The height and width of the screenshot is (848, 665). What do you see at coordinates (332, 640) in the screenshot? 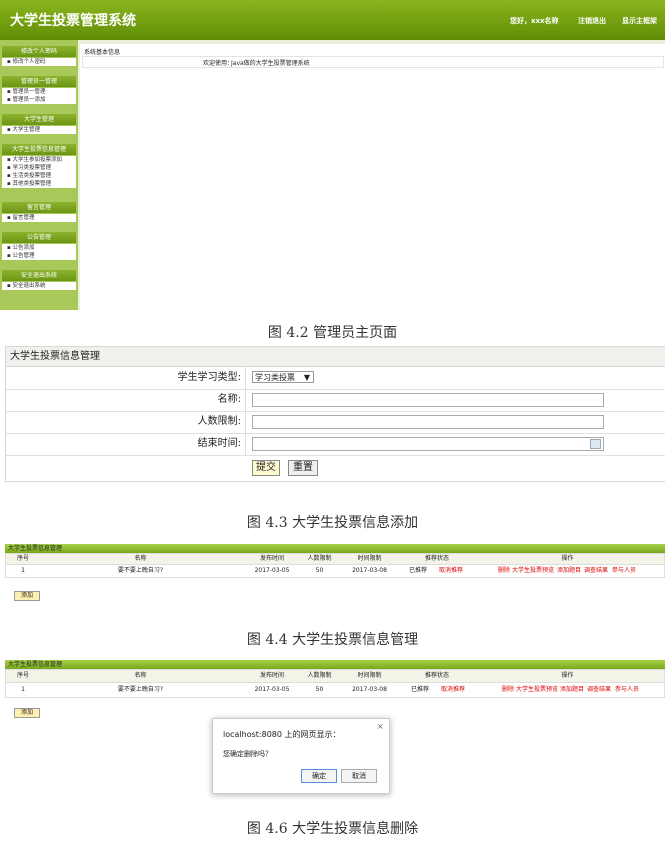
I see `figure-caption: 图 4.4 大学生投票信息管理` at bounding box center [332, 640].